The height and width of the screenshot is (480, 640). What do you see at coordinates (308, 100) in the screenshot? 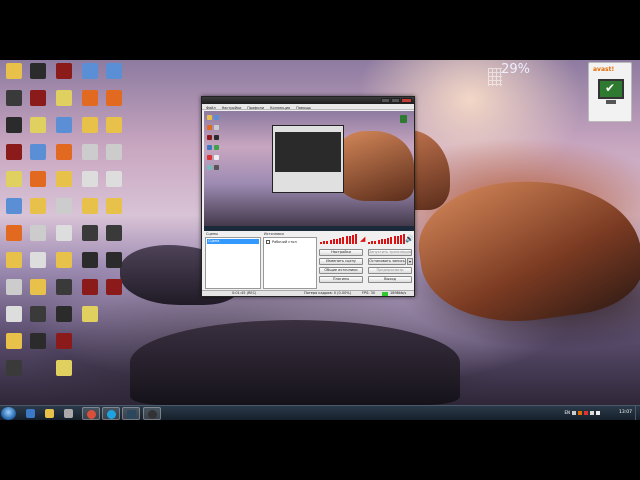
I see `window-titlebar` at bounding box center [308, 100].